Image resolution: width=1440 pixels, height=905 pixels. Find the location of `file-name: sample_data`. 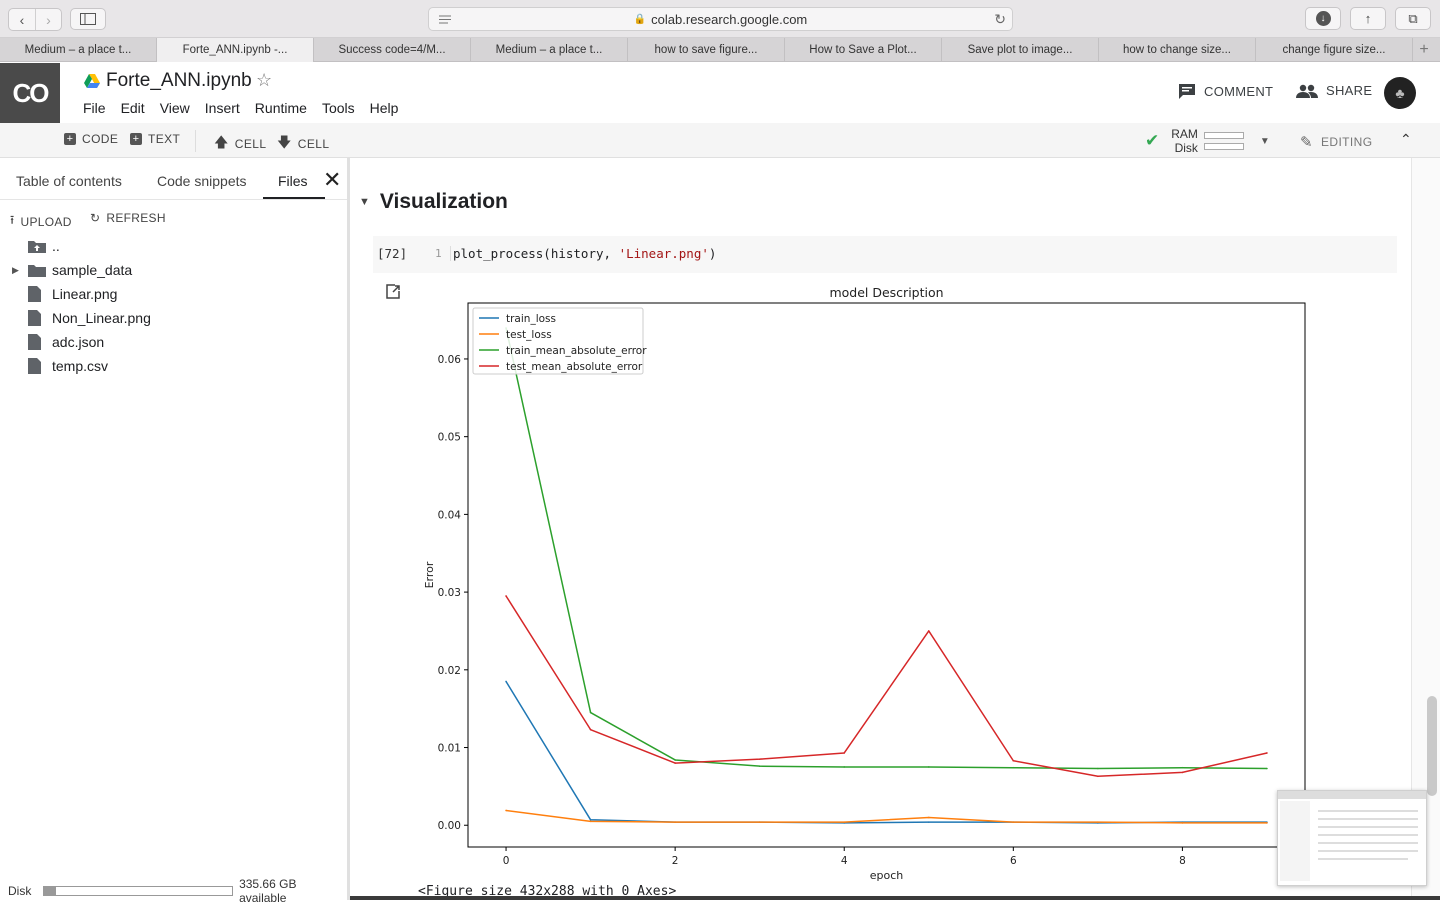

file-name: sample_data is located at coordinates (92, 270).